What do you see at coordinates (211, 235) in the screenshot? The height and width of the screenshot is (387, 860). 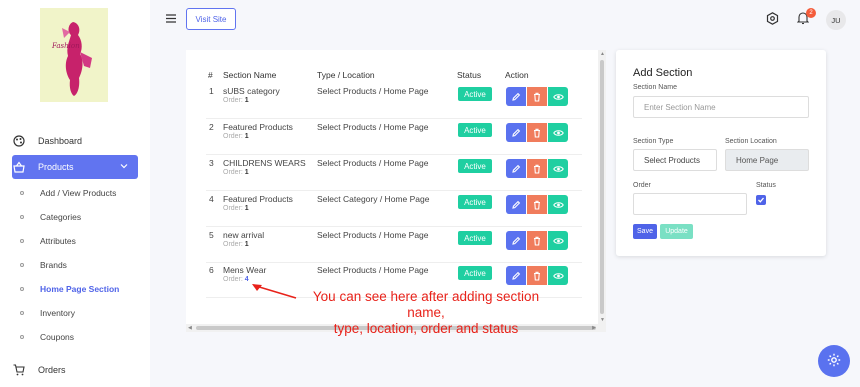 I see `row-number: 5` at bounding box center [211, 235].